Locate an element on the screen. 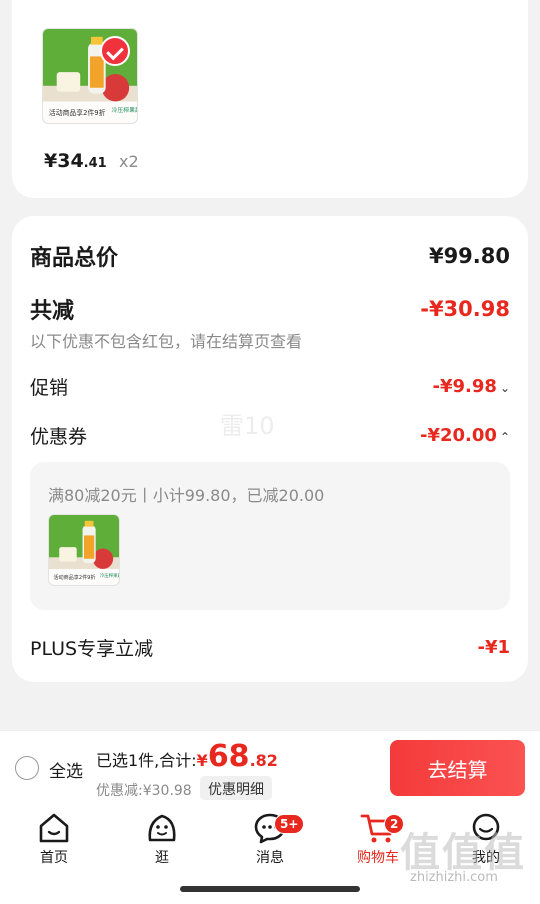 This screenshot has height=904, width=540. reduce-value: -¥30.98 is located at coordinates (465, 309).